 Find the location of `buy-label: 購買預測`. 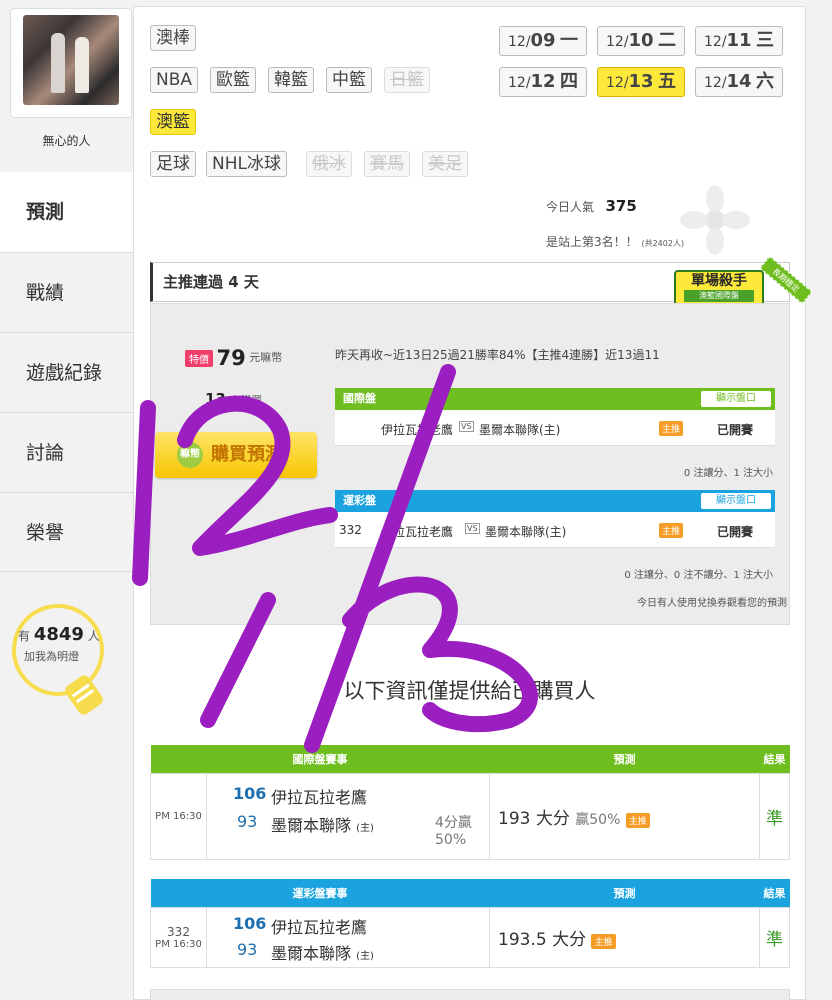

buy-label: 購買預測 is located at coordinates (247, 454).